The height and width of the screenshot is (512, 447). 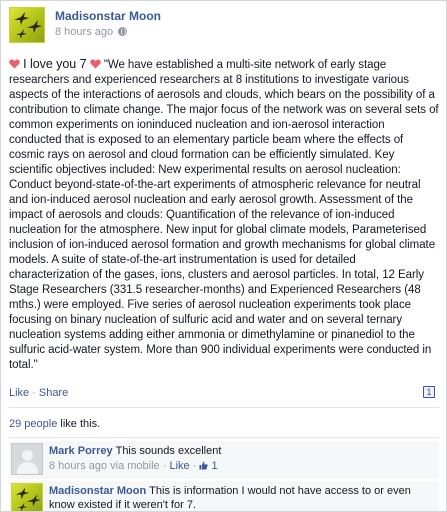 What do you see at coordinates (123, 31) in the screenshot?
I see `globe-icon` at bounding box center [123, 31].